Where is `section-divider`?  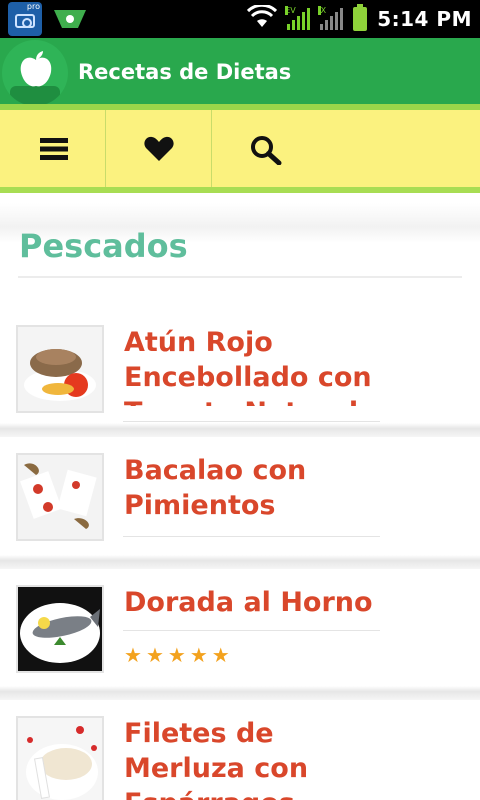 section-divider is located at coordinates (240, 277).